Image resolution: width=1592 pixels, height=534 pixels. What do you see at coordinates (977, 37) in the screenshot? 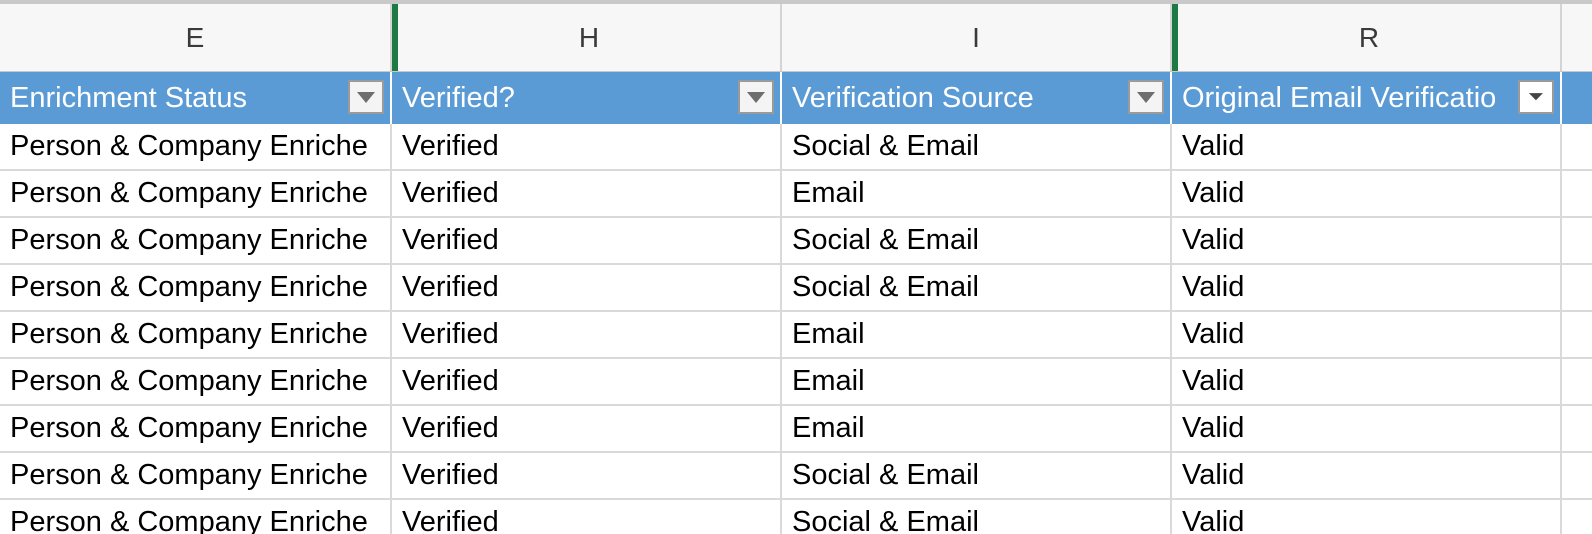
I see `column-letter-i: I` at bounding box center [977, 37].